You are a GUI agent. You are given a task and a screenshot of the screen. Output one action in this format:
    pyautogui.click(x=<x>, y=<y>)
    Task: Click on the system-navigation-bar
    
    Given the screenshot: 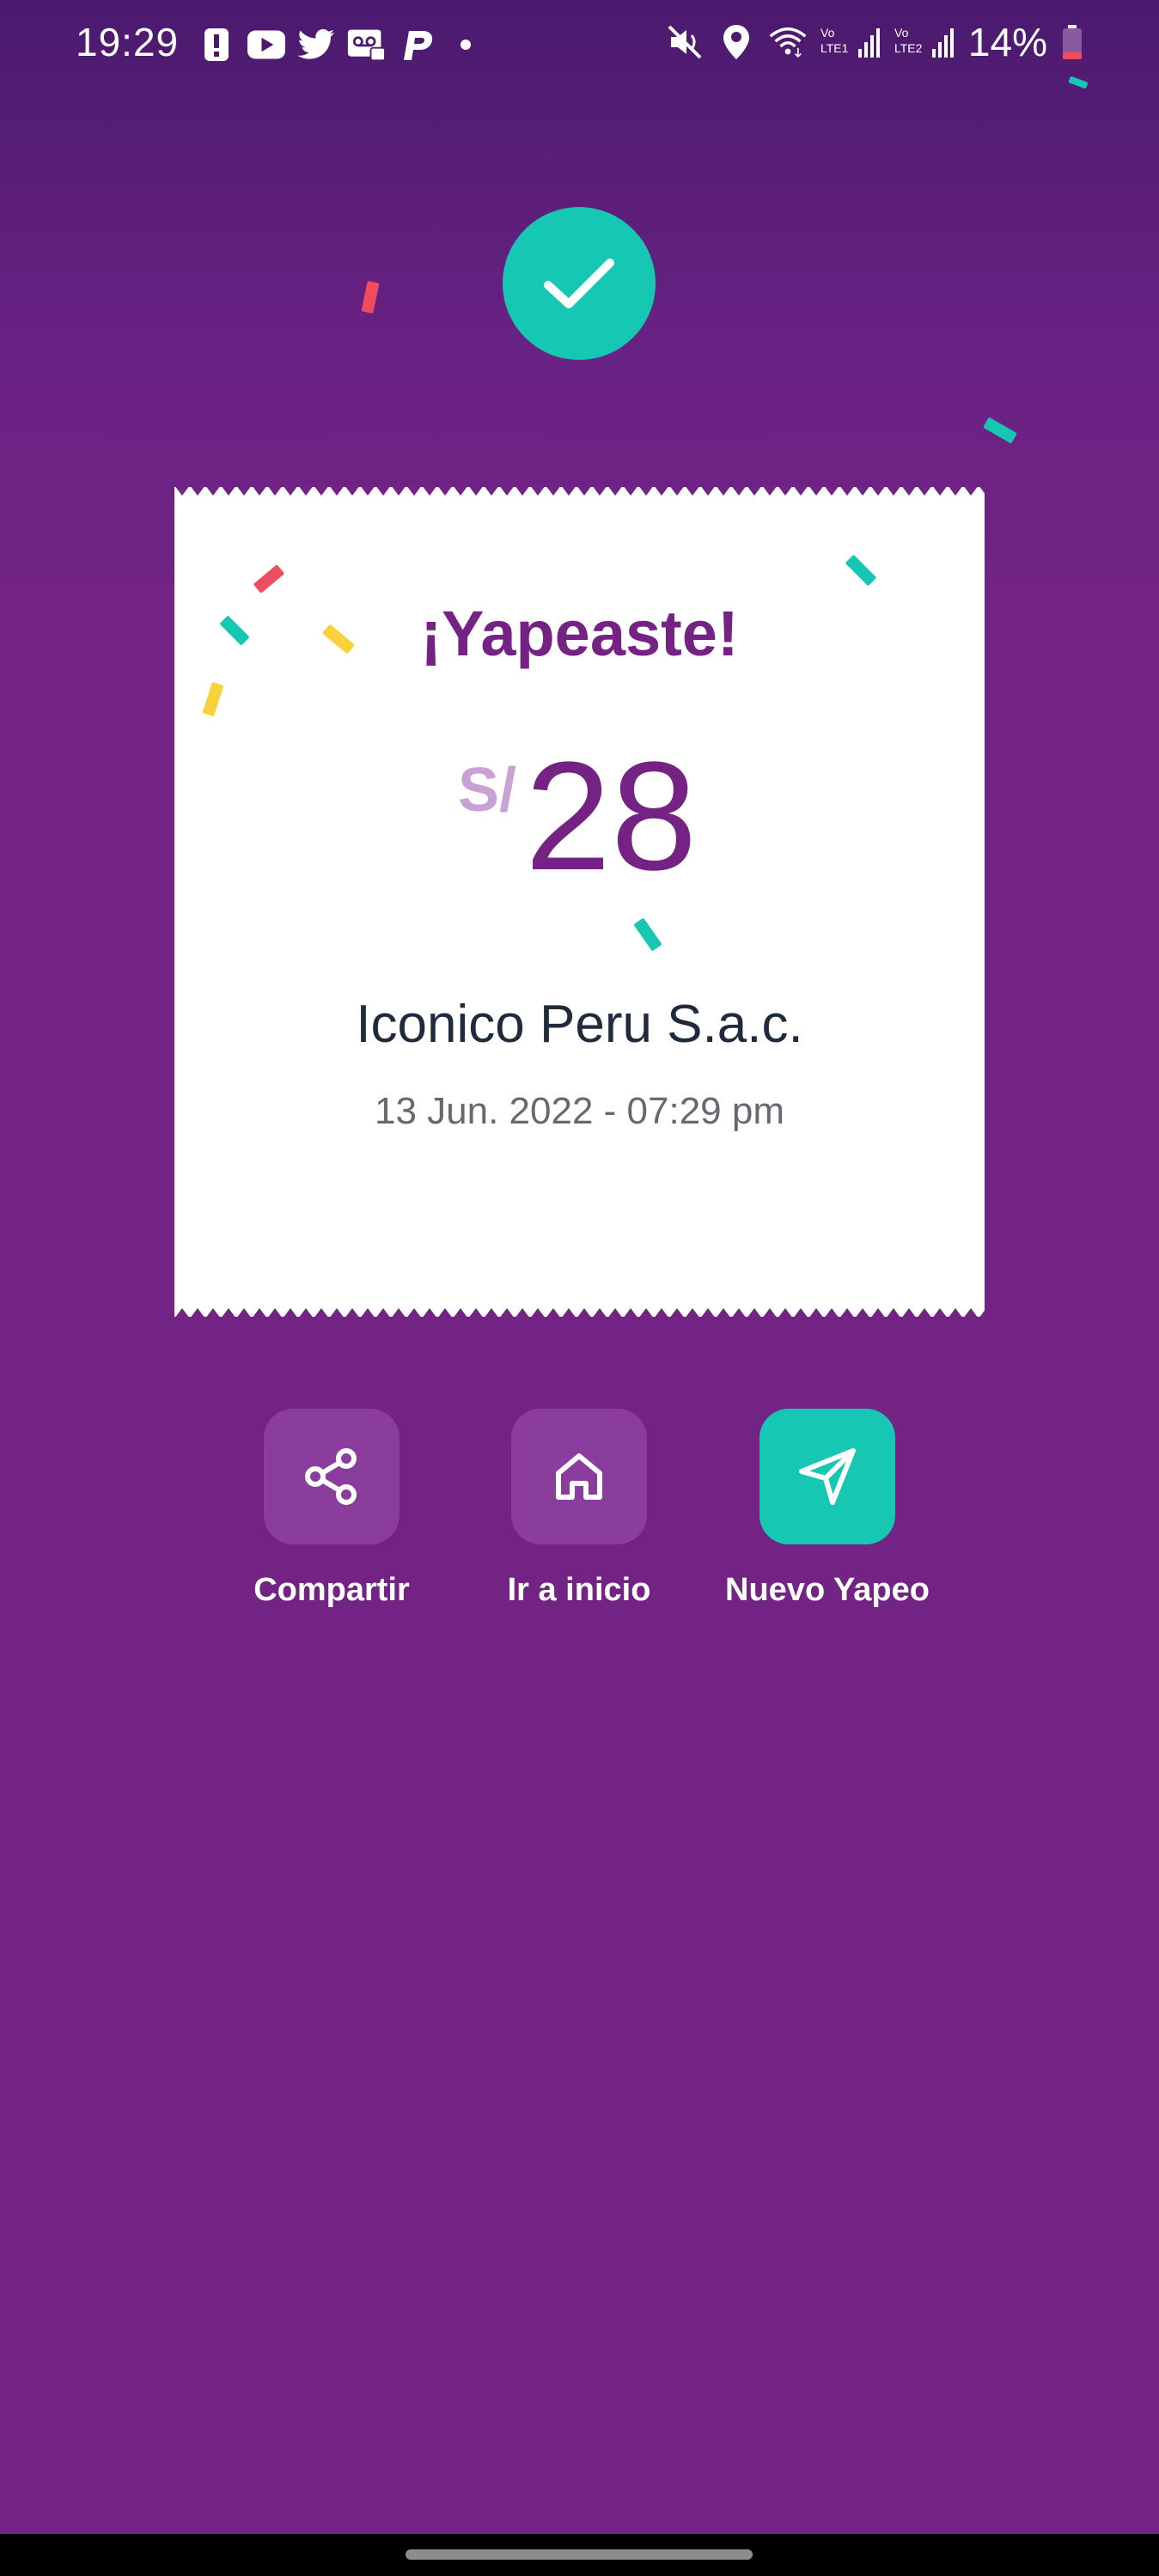 What is the action you would take?
    pyautogui.click(x=579, y=2555)
    